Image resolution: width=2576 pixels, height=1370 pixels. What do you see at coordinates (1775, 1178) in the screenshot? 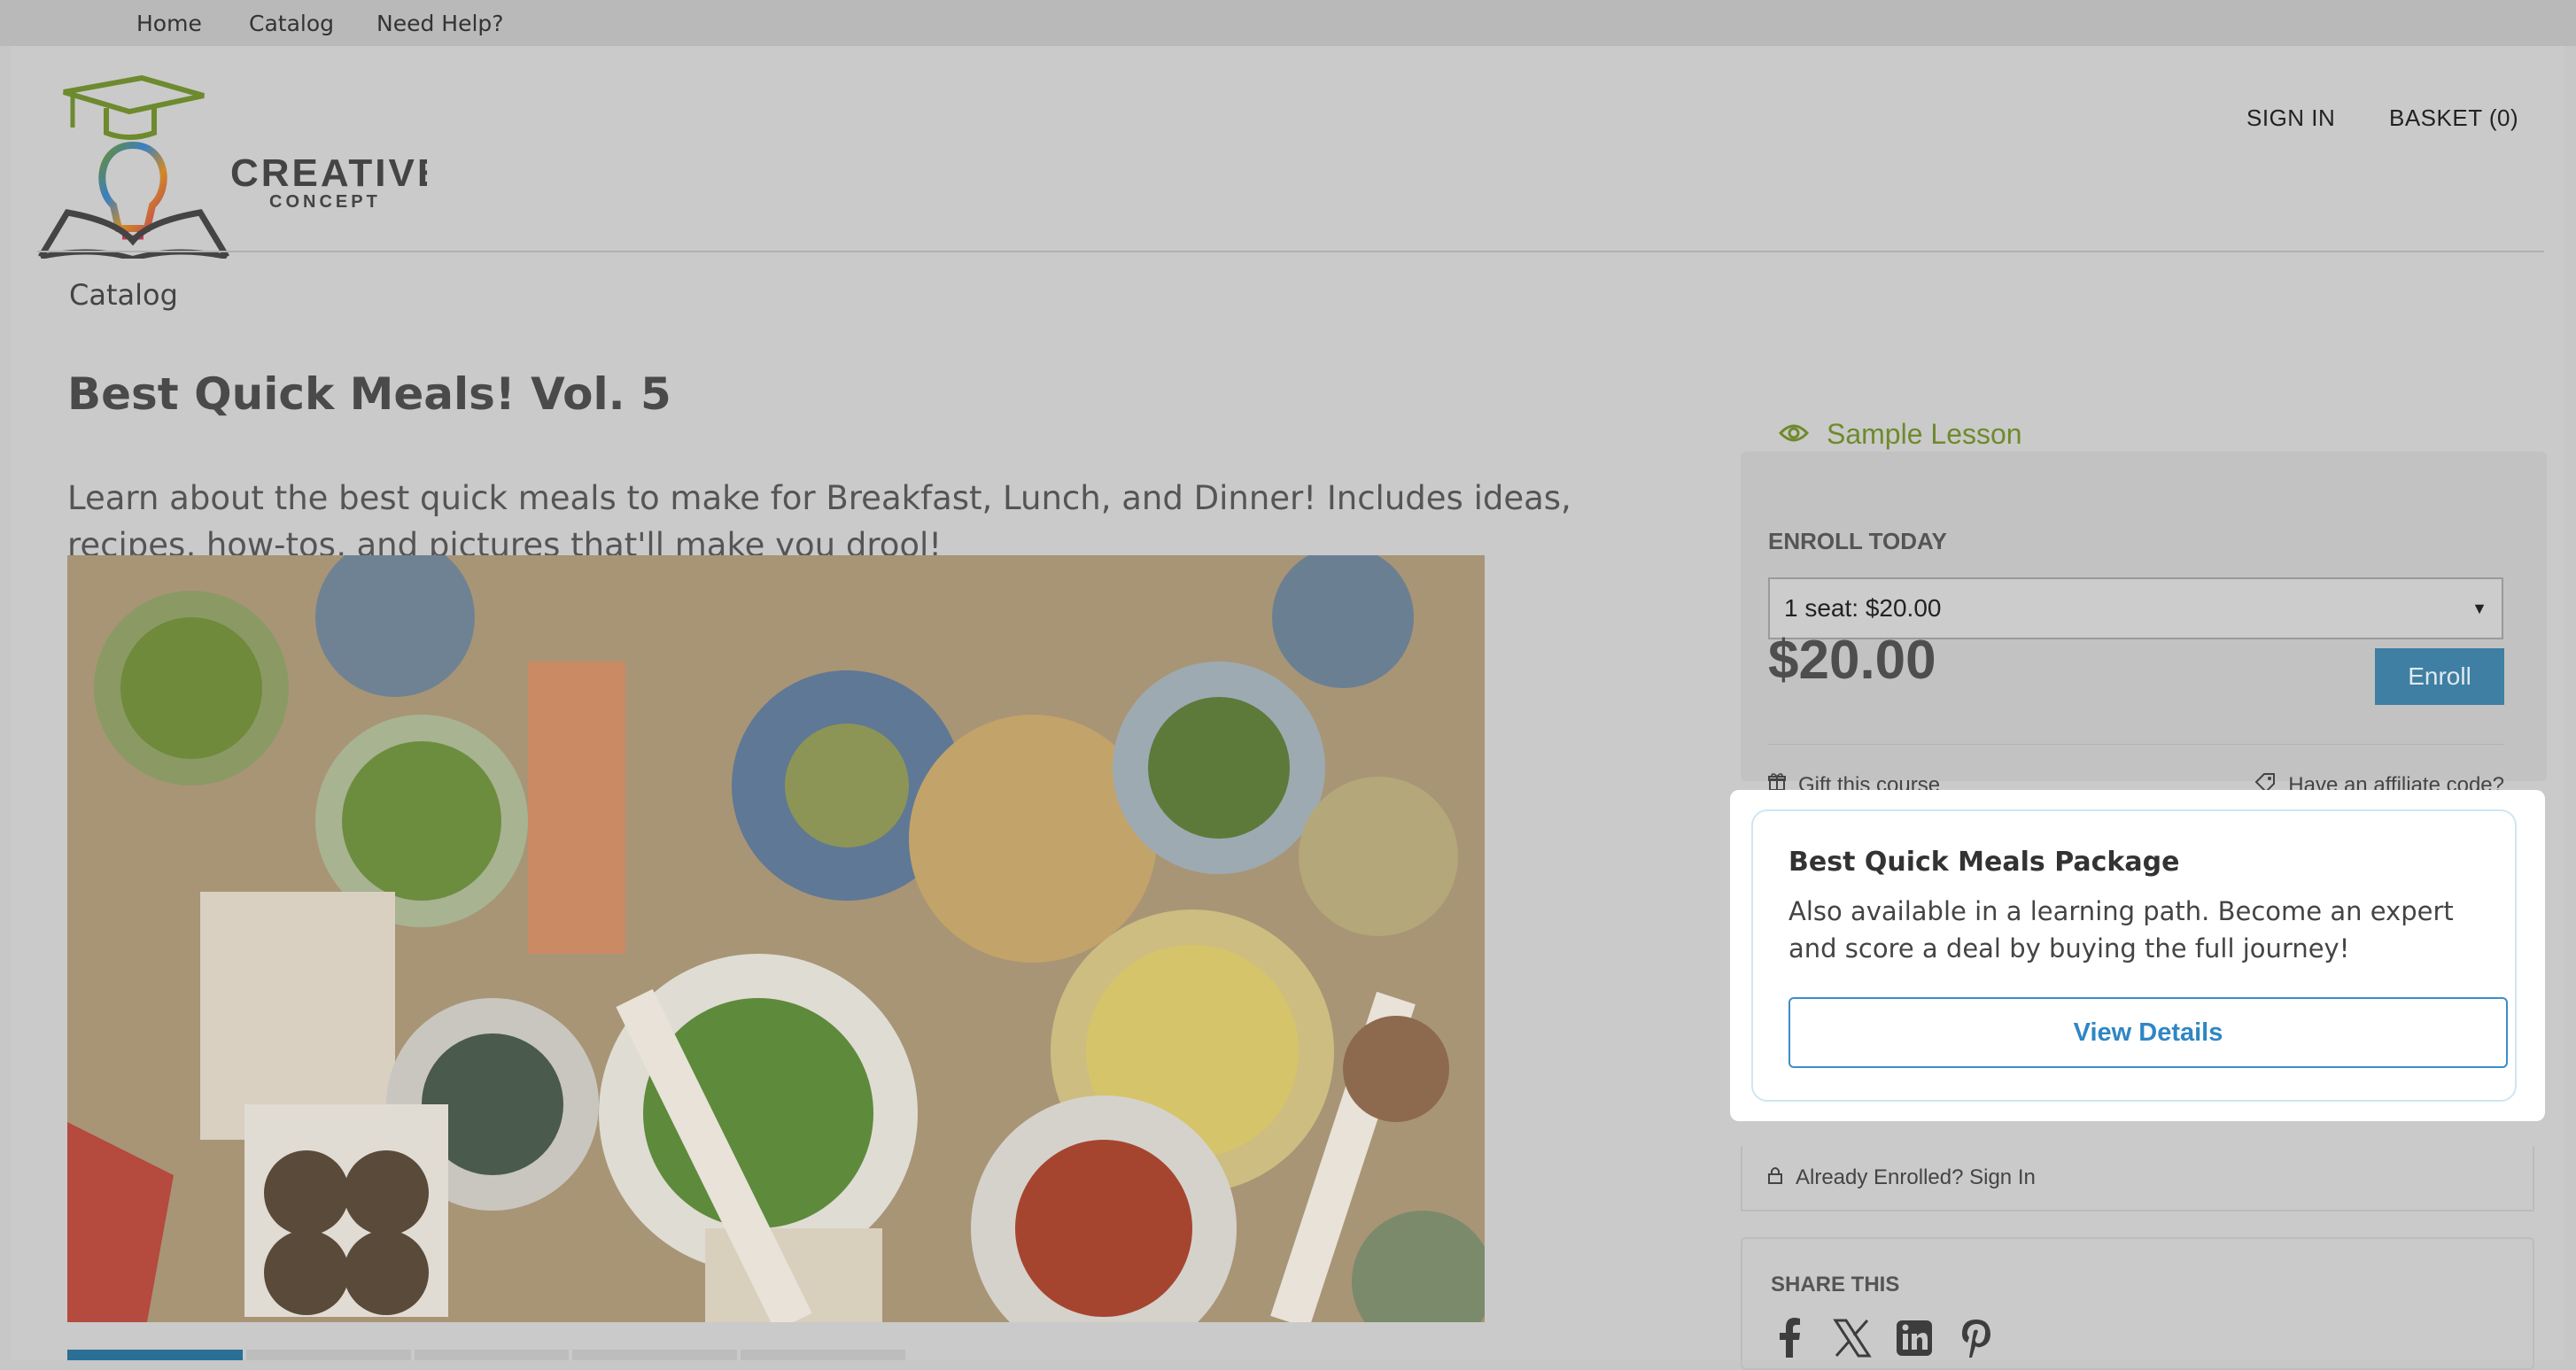
I see `lock-icon` at bounding box center [1775, 1178].